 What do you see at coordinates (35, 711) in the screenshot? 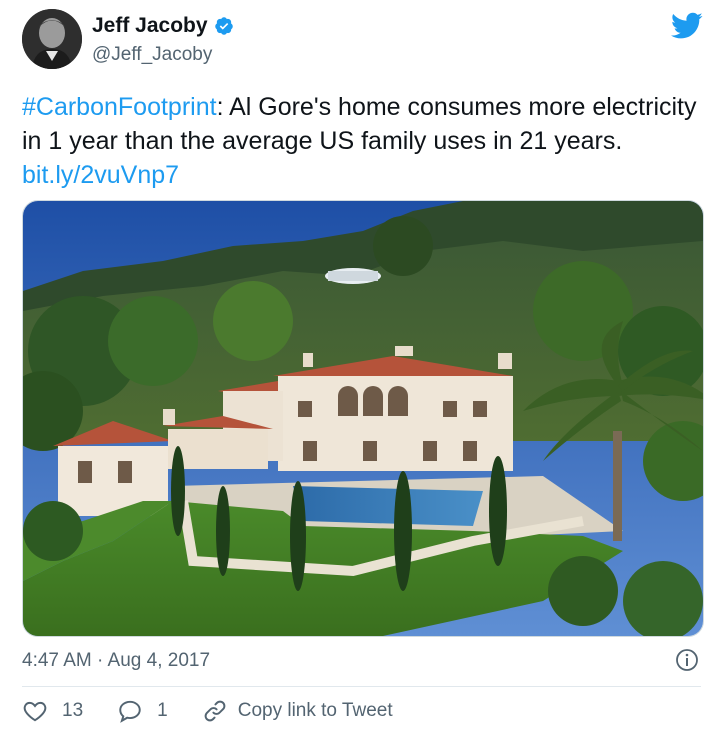
I see `heart-icon` at bounding box center [35, 711].